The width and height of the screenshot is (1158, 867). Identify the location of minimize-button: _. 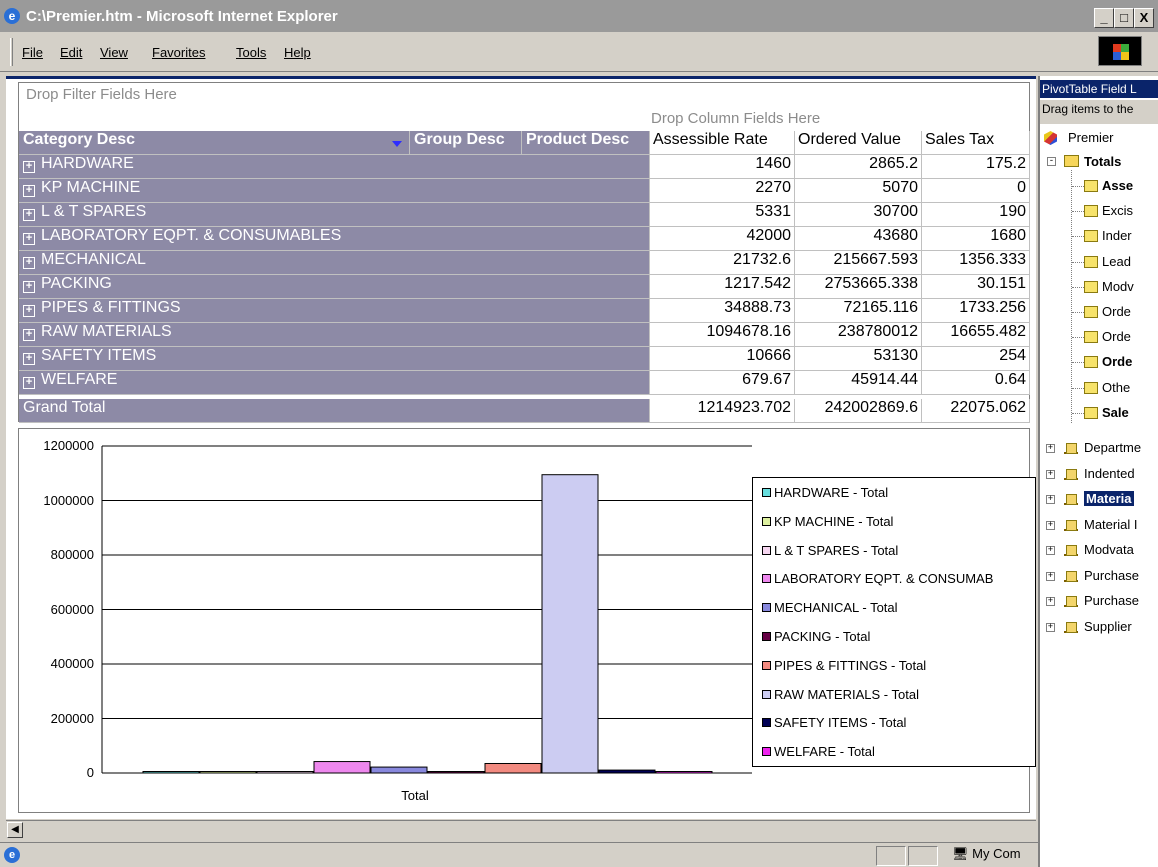
(1104, 18).